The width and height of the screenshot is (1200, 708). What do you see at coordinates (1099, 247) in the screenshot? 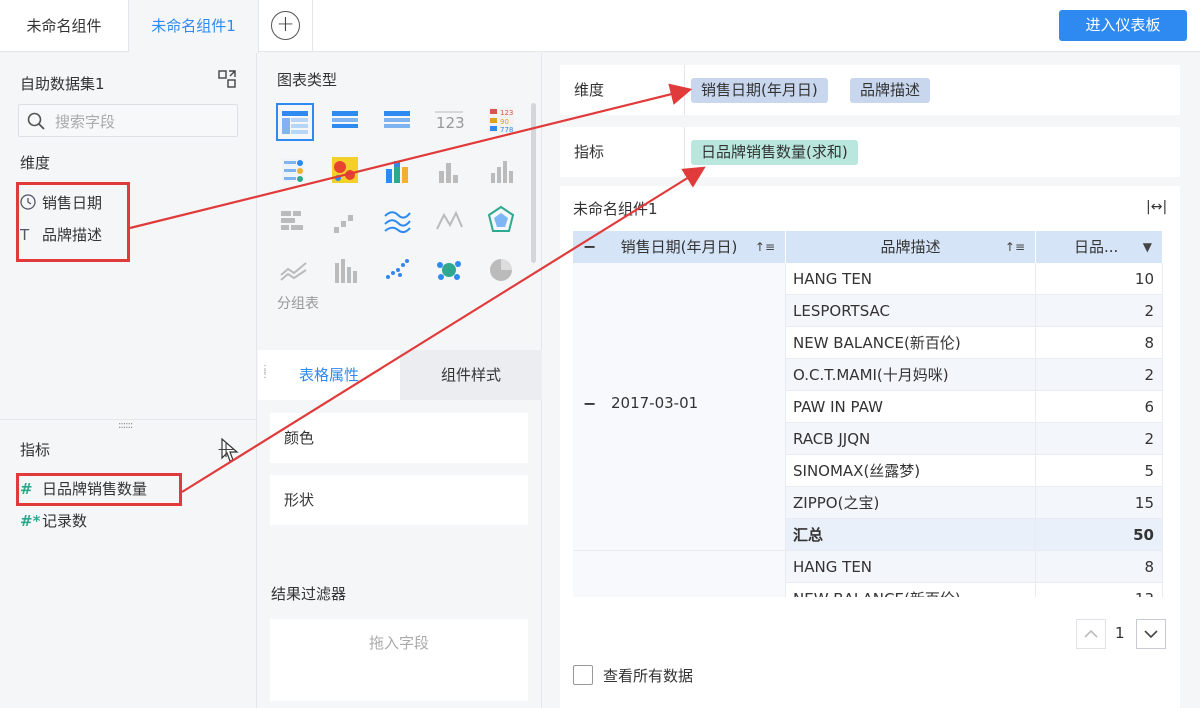
I see `header-daily-brand: 日品... ▼` at bounding box center [1099, 247].